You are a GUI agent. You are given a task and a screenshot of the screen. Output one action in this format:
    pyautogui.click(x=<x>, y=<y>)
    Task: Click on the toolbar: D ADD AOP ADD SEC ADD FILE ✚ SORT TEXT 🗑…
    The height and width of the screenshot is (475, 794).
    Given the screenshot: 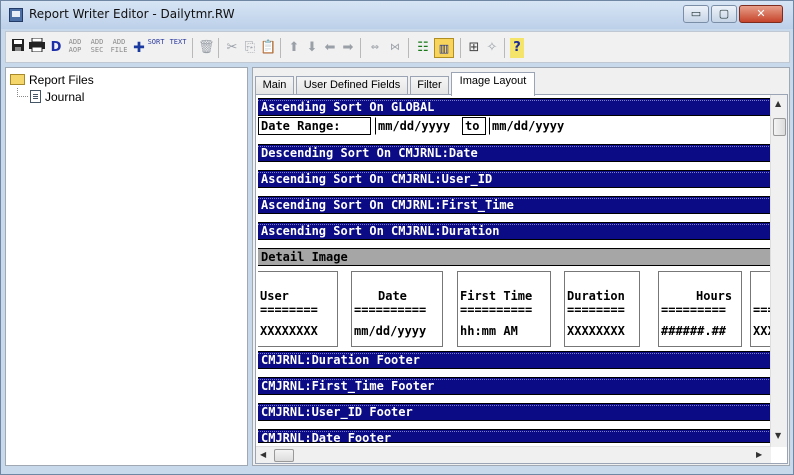 What is the action you would take?
    pyautogui.click(x=397, y=47)
    